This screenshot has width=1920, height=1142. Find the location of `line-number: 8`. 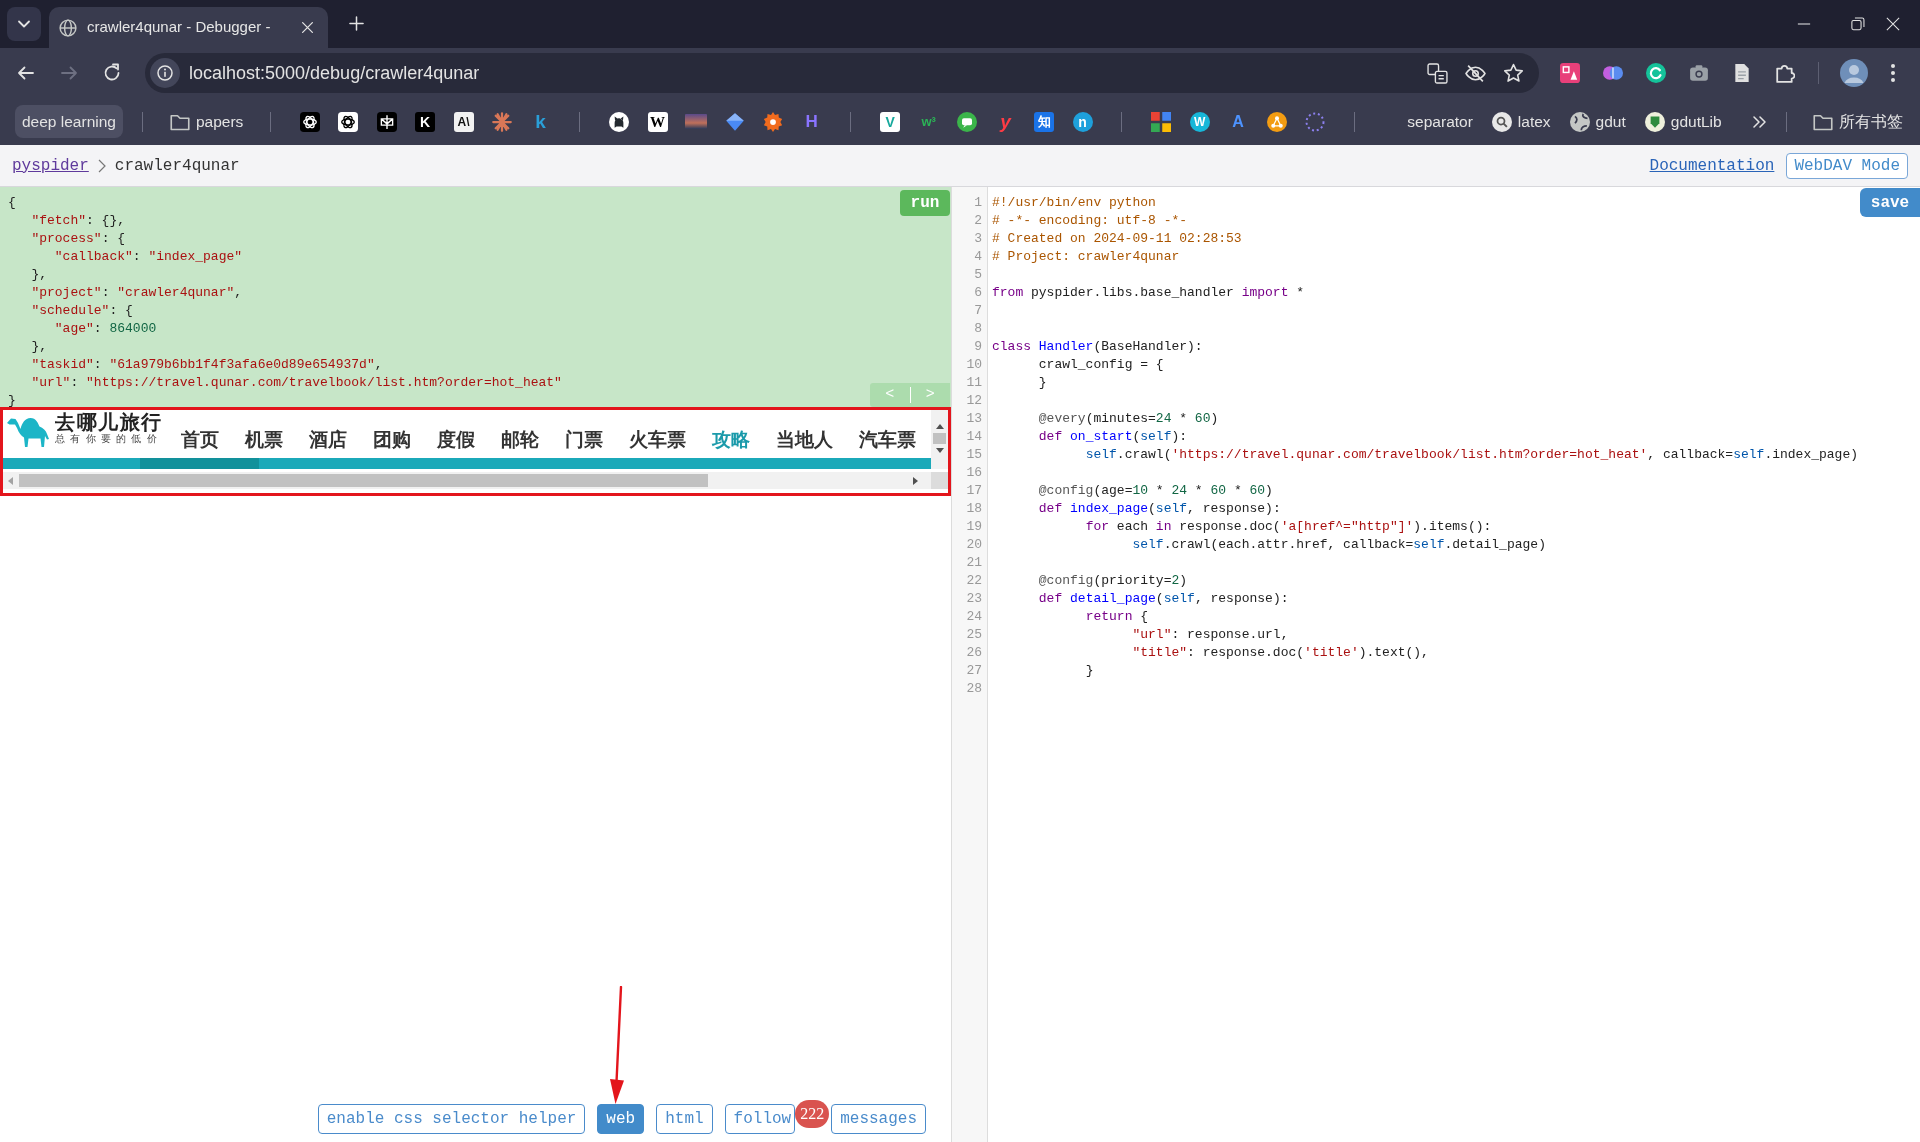

line-number: 8 is located at coordinates (978, 329).